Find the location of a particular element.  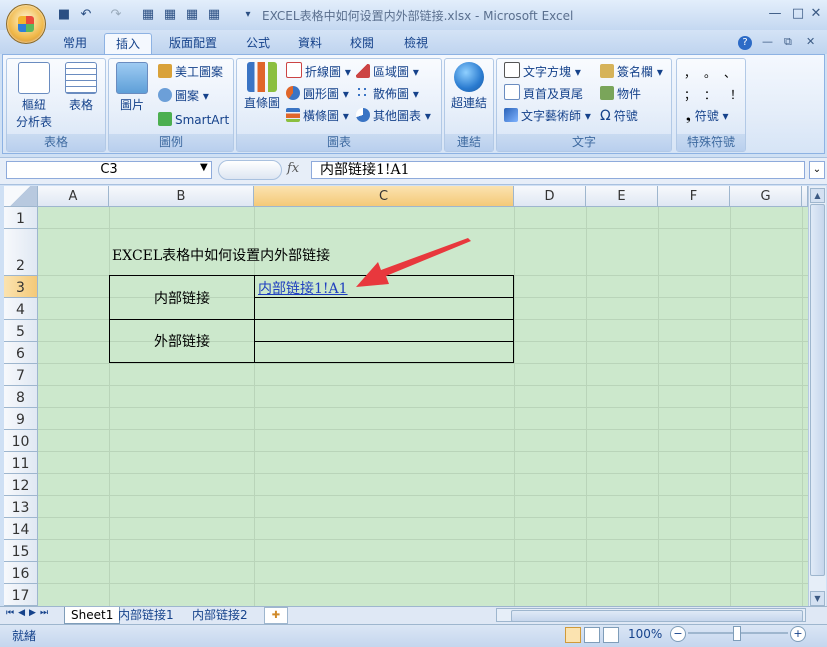

table-button: 表格 is located at coordinates (81, 87).